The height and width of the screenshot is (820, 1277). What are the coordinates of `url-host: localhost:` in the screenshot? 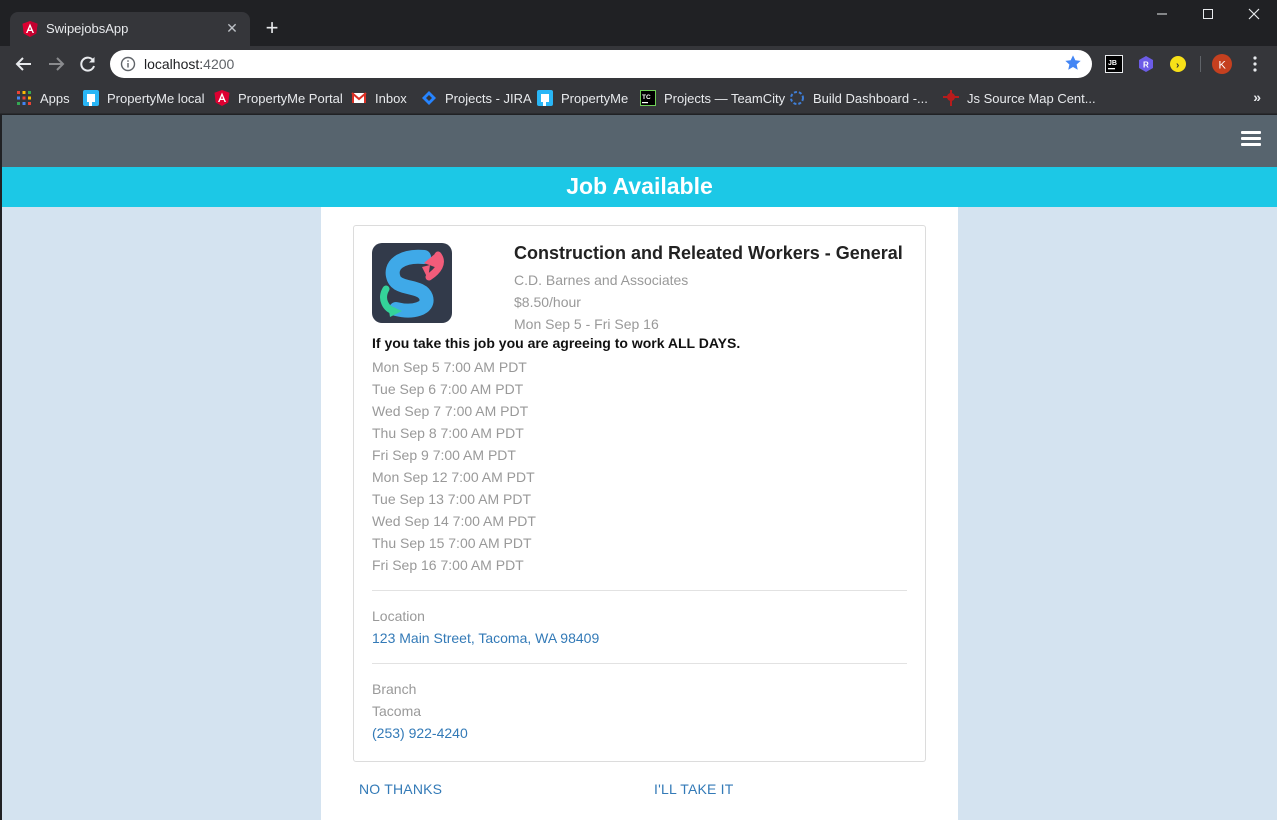 It's located at (174, 64).